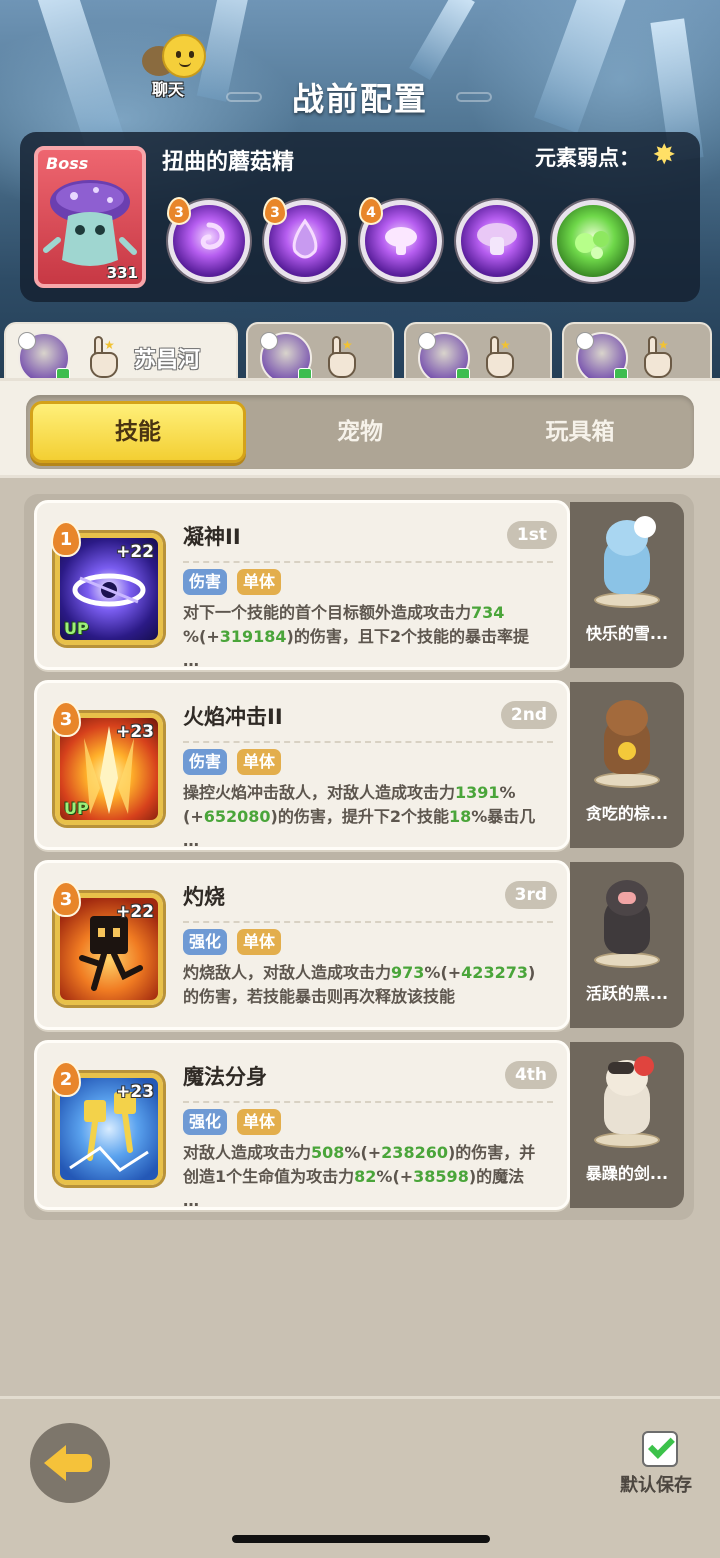 The image size is (720, 1558). Describe the element at coordinates (70, 1463) in the screenshot. I see `back-button` at that location.